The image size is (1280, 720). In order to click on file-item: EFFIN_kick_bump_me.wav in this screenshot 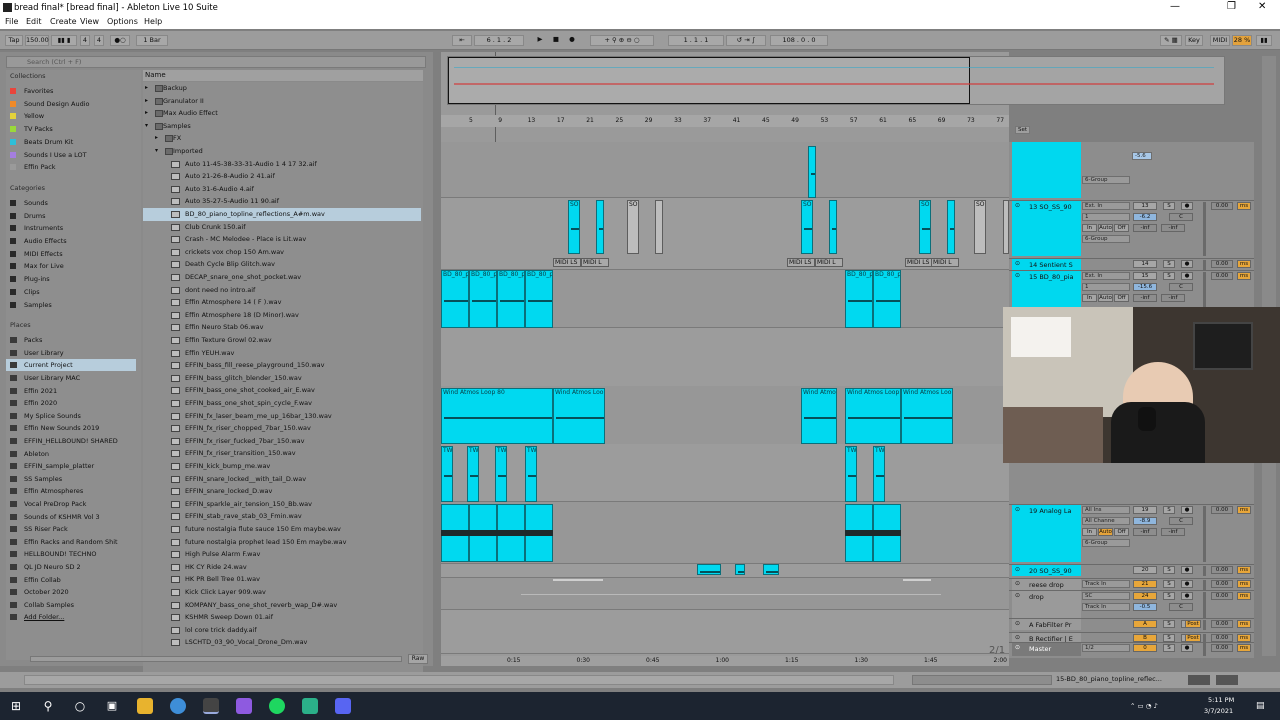, I will do `click(282, 466)`.